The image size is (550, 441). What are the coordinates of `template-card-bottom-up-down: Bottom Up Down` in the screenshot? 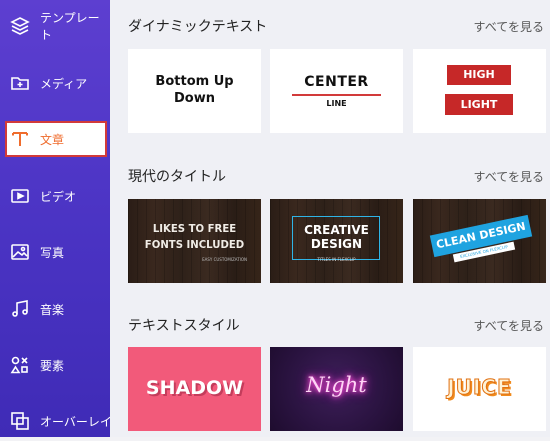 It's located at (194, 91).